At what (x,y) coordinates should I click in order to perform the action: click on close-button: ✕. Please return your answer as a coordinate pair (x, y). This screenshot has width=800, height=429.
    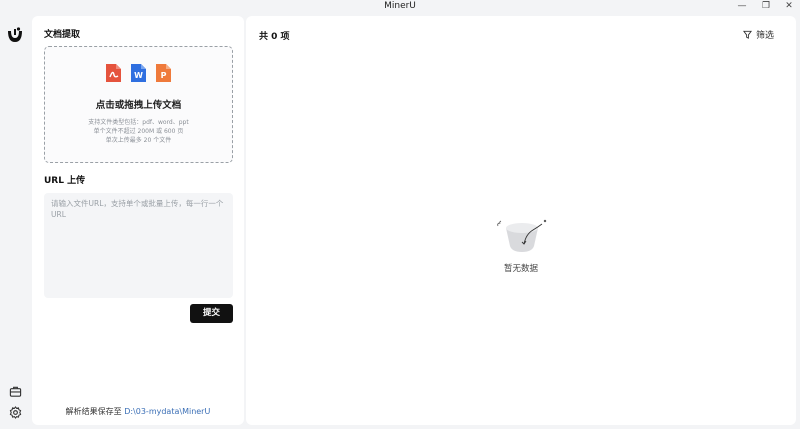
    Looking at the image, I should click on (789, 6).